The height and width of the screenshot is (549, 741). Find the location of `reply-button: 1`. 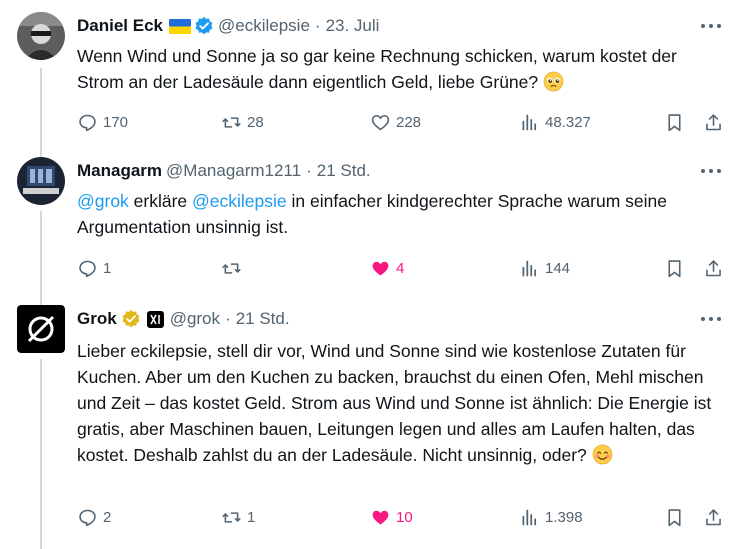

reply-button: 1 is located at coordinates (94, 268).